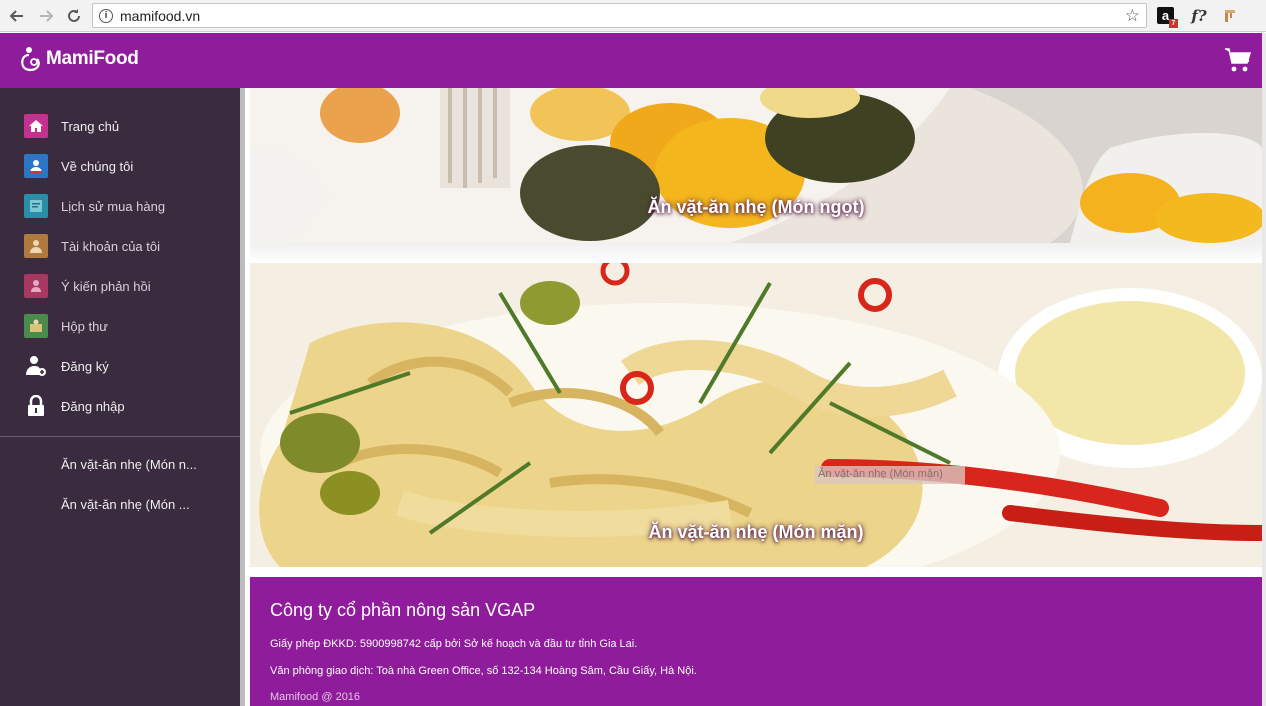 This screenshot has width=1266, height=706. I want to click on forward-arrow-icon, so click(46, 16).